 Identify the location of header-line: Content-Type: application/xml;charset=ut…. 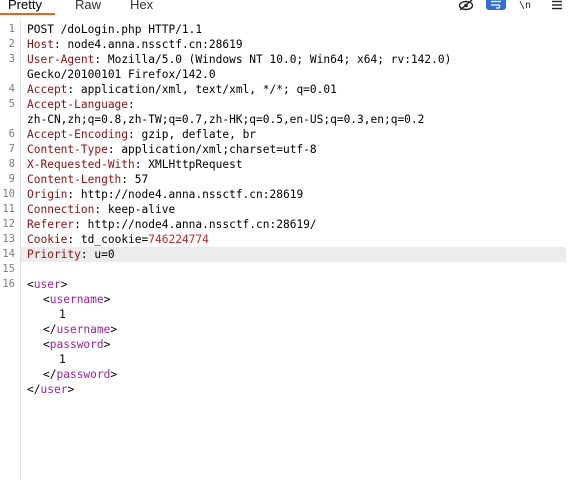
(172, 149).